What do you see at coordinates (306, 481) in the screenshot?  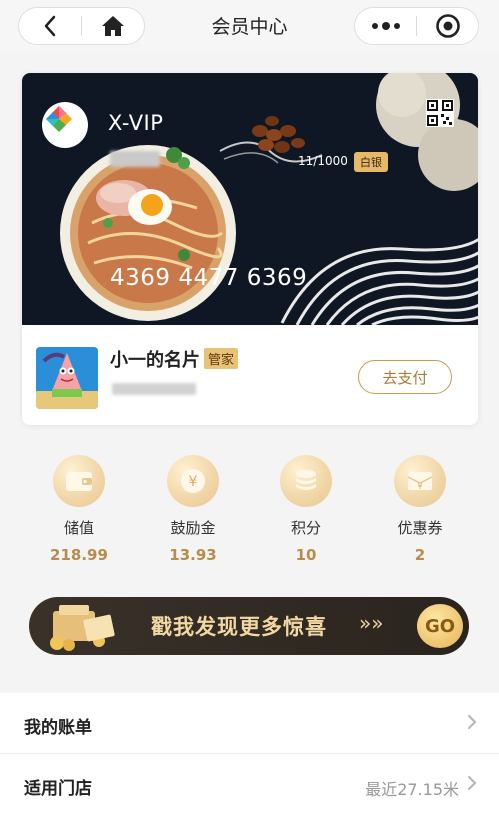 I see `coin-stack-icon` at bounding box center [306, 481].